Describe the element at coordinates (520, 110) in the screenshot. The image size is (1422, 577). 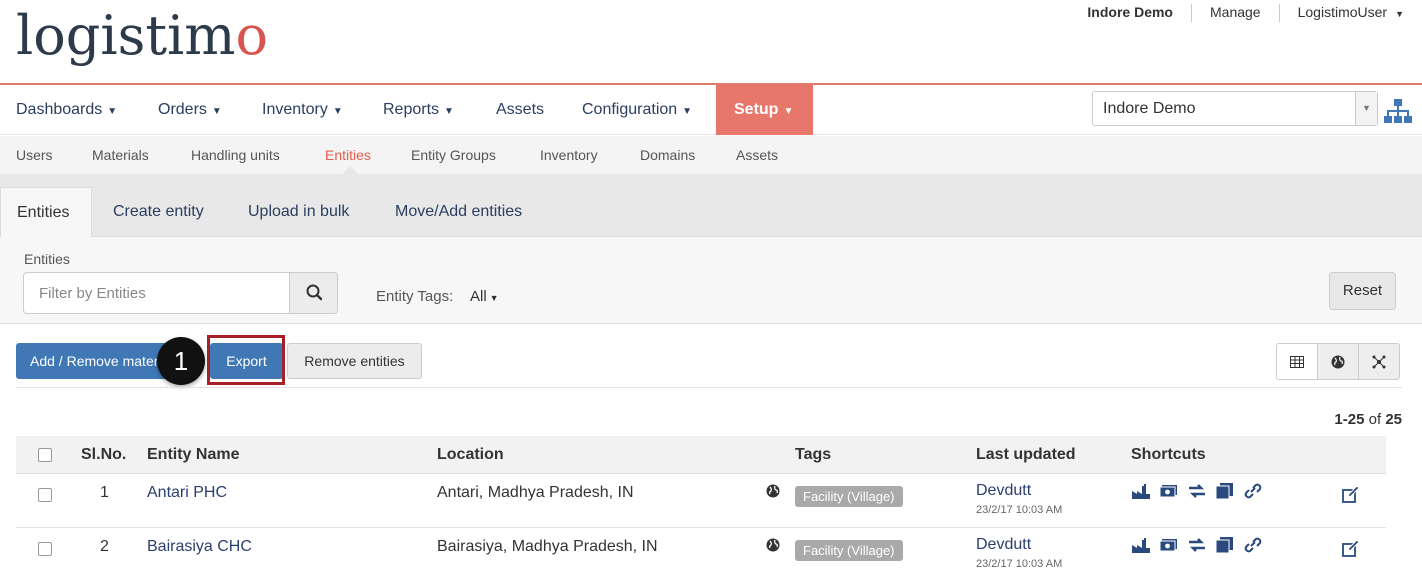
I see `nav-assets: Assets` at that location.